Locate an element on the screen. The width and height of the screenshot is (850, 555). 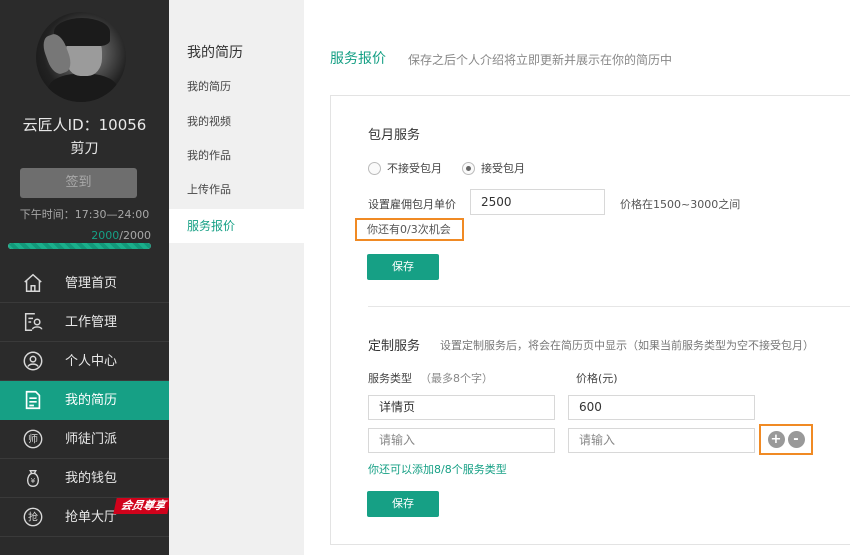
radio-label: 接受包月 is located at coordinates (503, 168).